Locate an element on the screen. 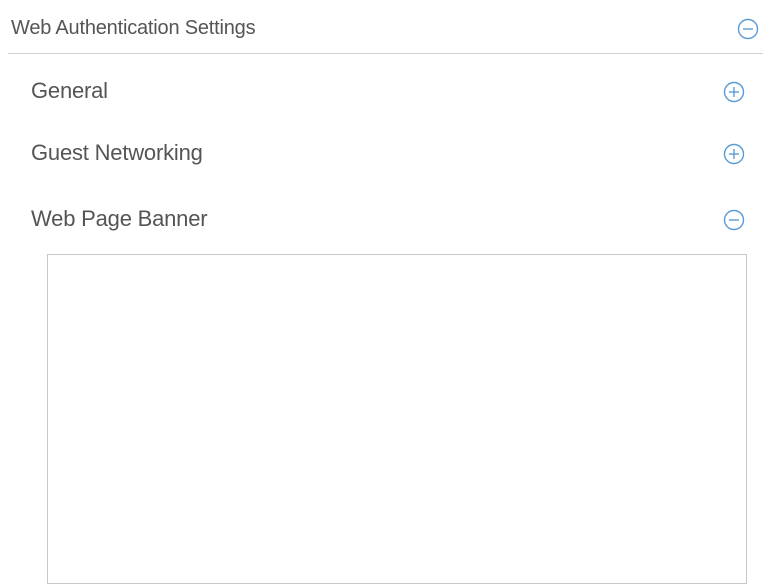 This screenshot has height=584, width=763. section-general-label: General is located at coordinates (69, 90).